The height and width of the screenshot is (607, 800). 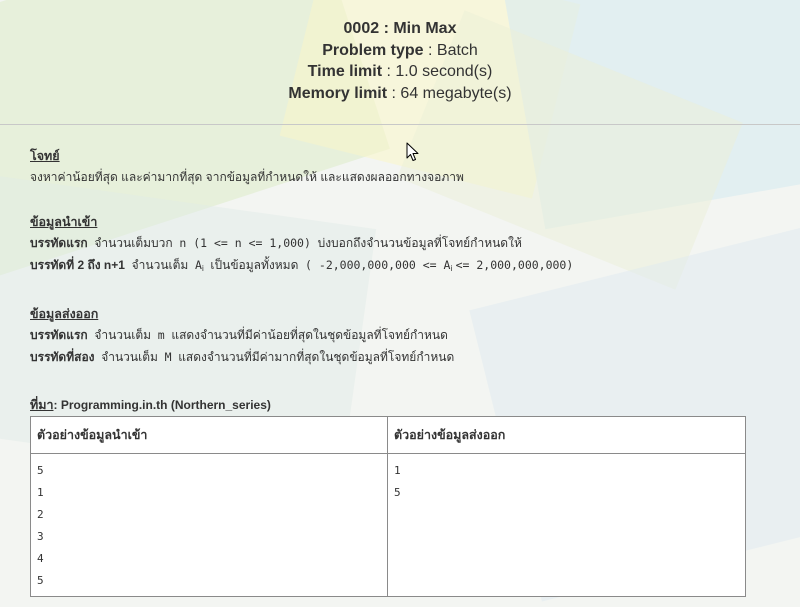 What do you see at coordinates (209, 435) in the screenshot?
I see `example-input-header: ตัวอย่างข้อมูลนำเข้า` at bounding box center [209, 435].